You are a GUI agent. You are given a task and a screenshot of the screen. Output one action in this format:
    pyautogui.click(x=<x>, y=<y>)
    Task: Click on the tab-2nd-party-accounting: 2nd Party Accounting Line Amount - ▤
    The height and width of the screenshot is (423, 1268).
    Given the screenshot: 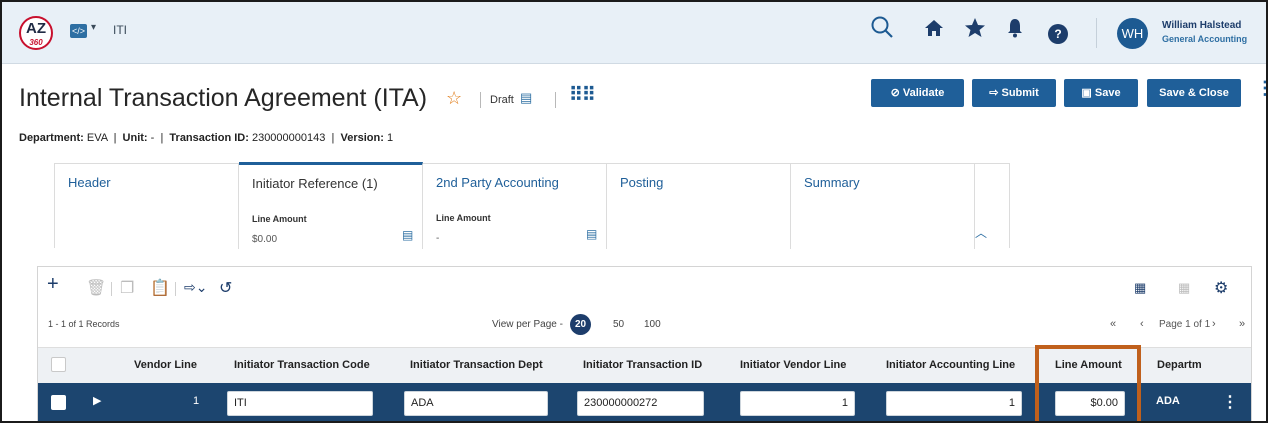 What is the action you would take?
    pyautogui.click(x=515, y=206)
    